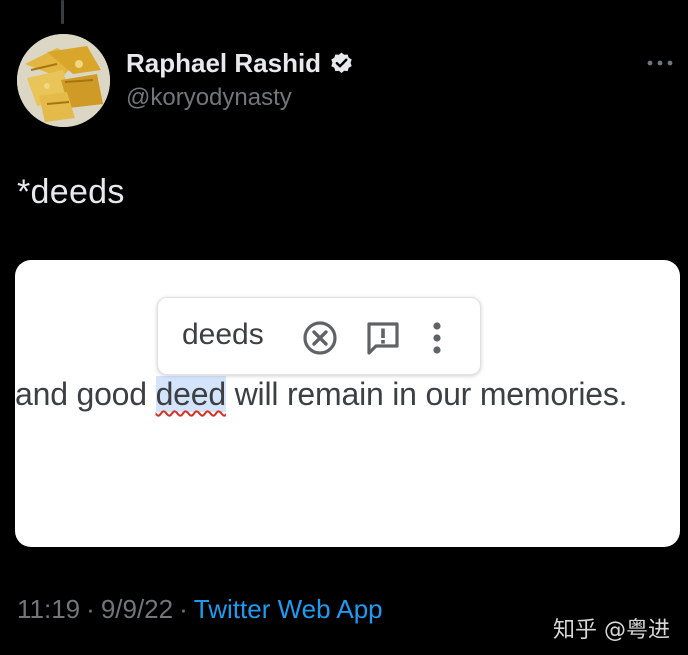 This screenshot has width=688, height=655. What do you see at coordinates (223, 63) in the screenshot?
I see `author-name: Raphael Rashid` at bounding box center [223, 63].